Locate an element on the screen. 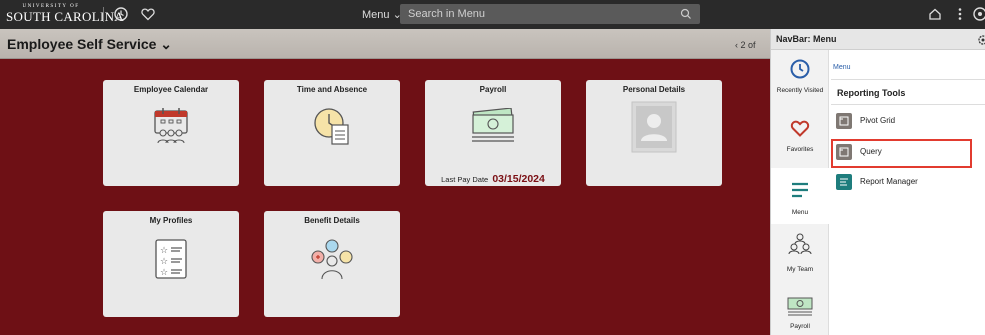 The height and width of the screenshot is (335, 985). tile-my-profiles: My Profiles ☆ ☆ ☆ is located at coordinates (171, 264).